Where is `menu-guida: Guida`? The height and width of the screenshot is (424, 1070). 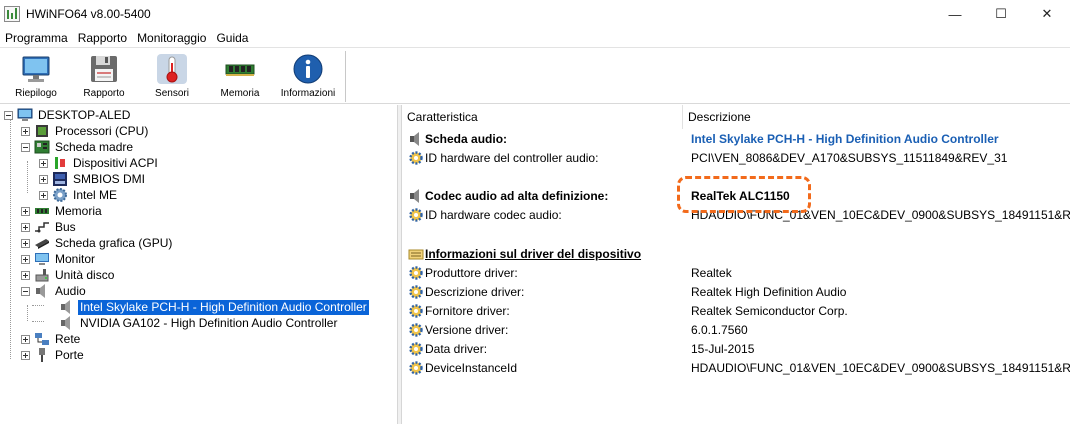 menu-guida: Guida is located at coordinates (232, 38).